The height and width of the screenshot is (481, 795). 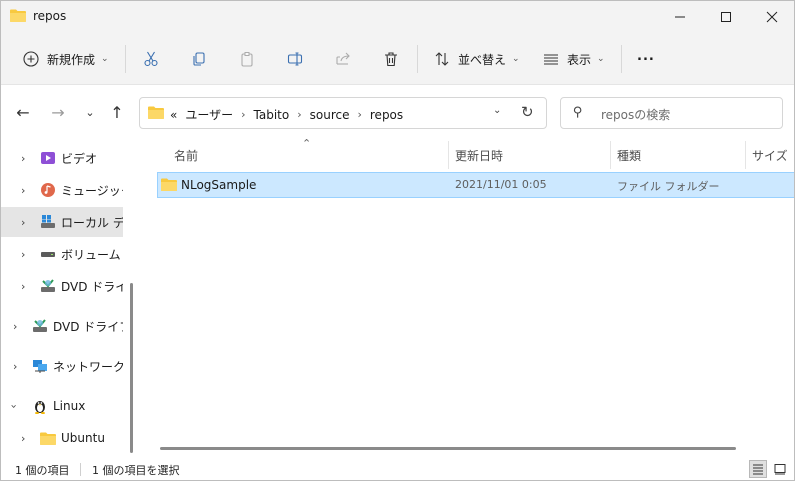 I want to click on breadcrumb-item-source: source, so click(x=330, y=115).